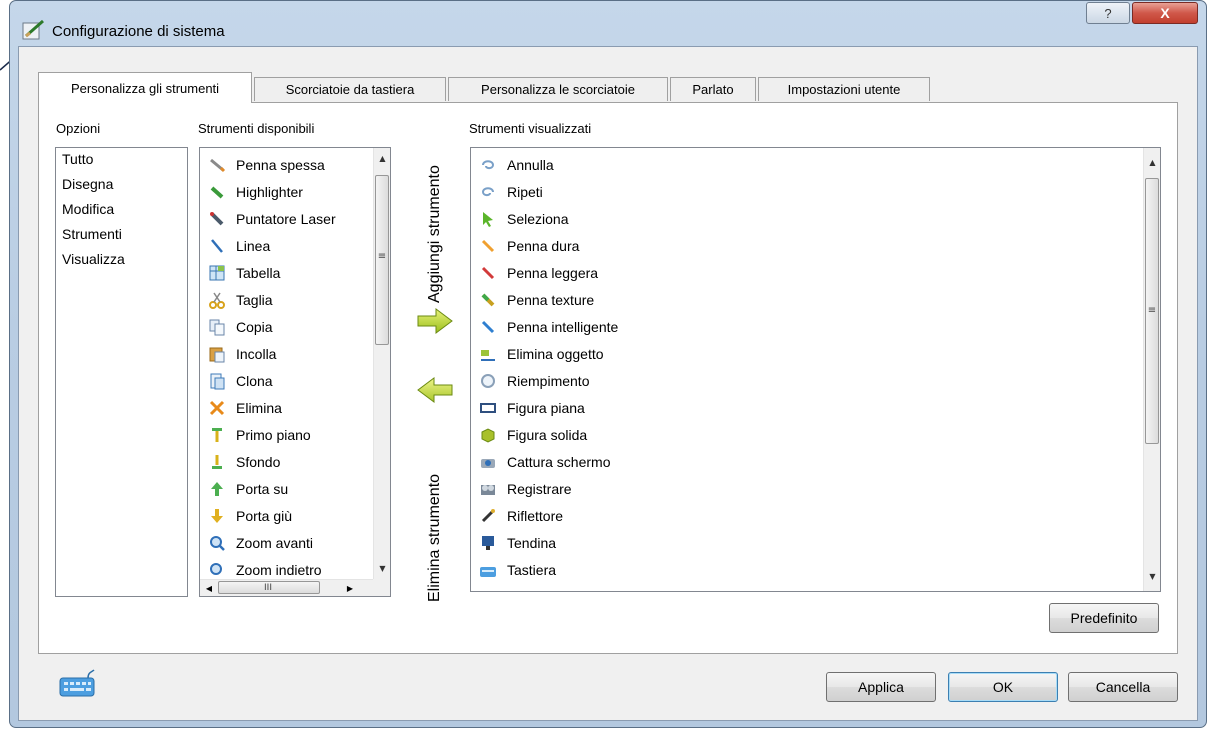 The image size is (1217, 733). I want to click on spotlight-icon, so click(488, 516).